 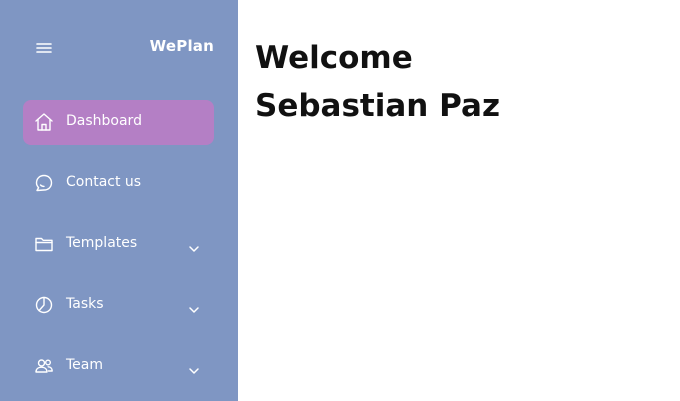 I want to click on sidebar-header: WePlan, so click(x=119, y=46).